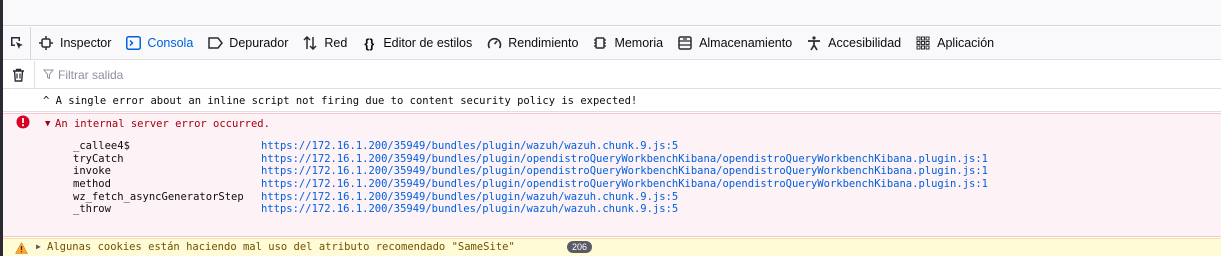  I want to click on console-filter-bar: Filtrar salida, so click(612, 74).